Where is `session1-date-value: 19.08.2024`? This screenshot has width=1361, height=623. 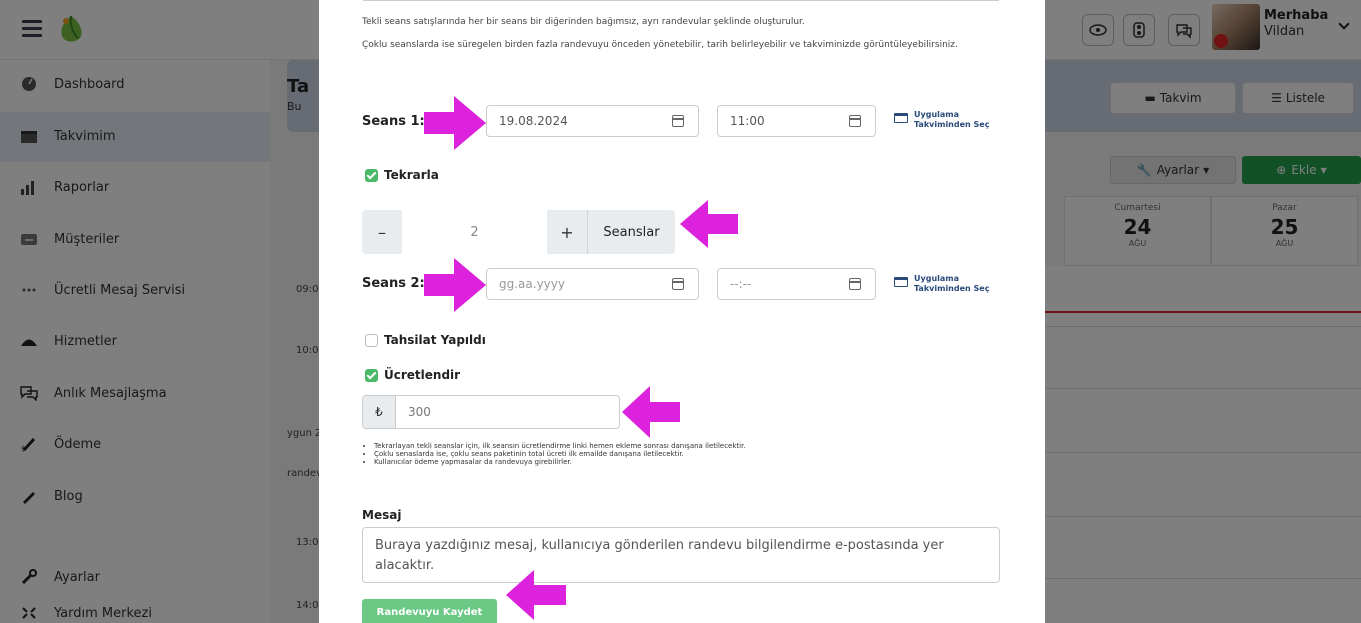 session1-date-value: 19.08.2024 is located at coordinates (533, 121).